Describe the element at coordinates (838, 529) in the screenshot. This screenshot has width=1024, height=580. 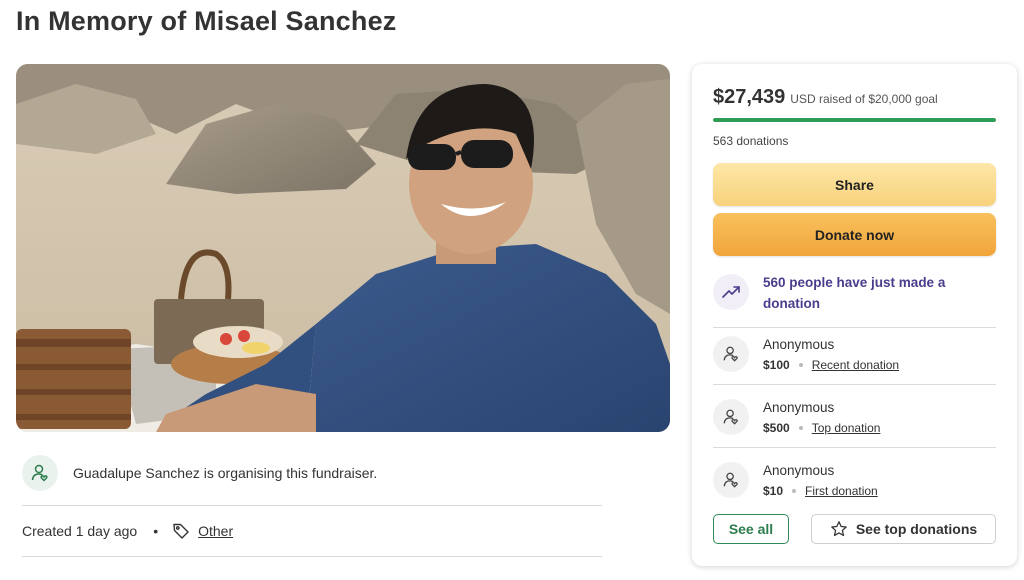
I see `star-icon` at that location.